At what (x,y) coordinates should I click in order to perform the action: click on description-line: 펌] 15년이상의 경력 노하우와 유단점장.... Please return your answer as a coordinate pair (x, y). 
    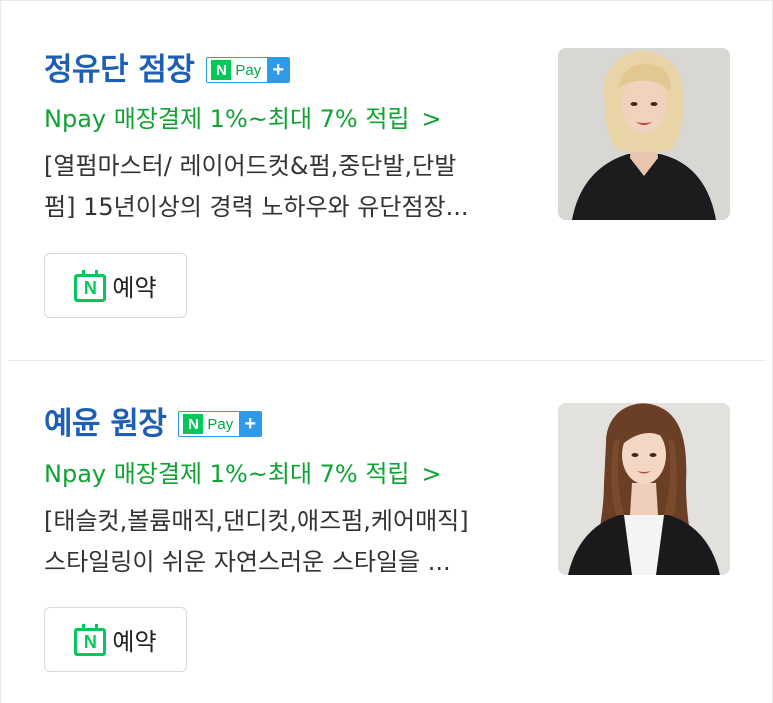
    Looking at the image, I should click on (256, 207).